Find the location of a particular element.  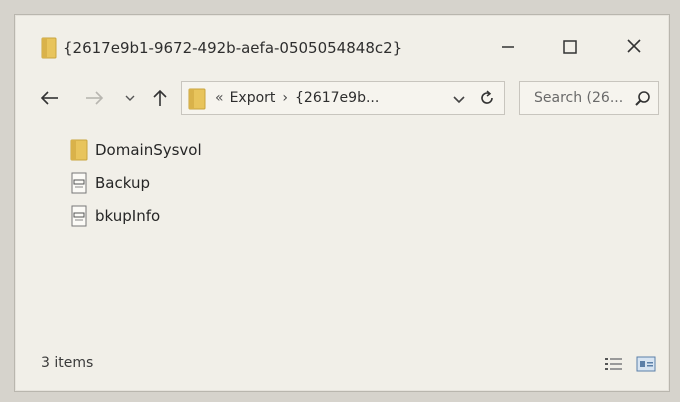

breadcrumb-item-export: Export is located at coordinates (253, 98).